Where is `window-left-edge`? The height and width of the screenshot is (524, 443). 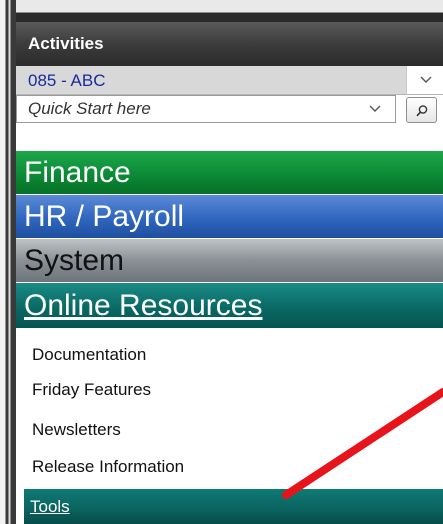 window-left-edge is located at coordinates (8, 262).